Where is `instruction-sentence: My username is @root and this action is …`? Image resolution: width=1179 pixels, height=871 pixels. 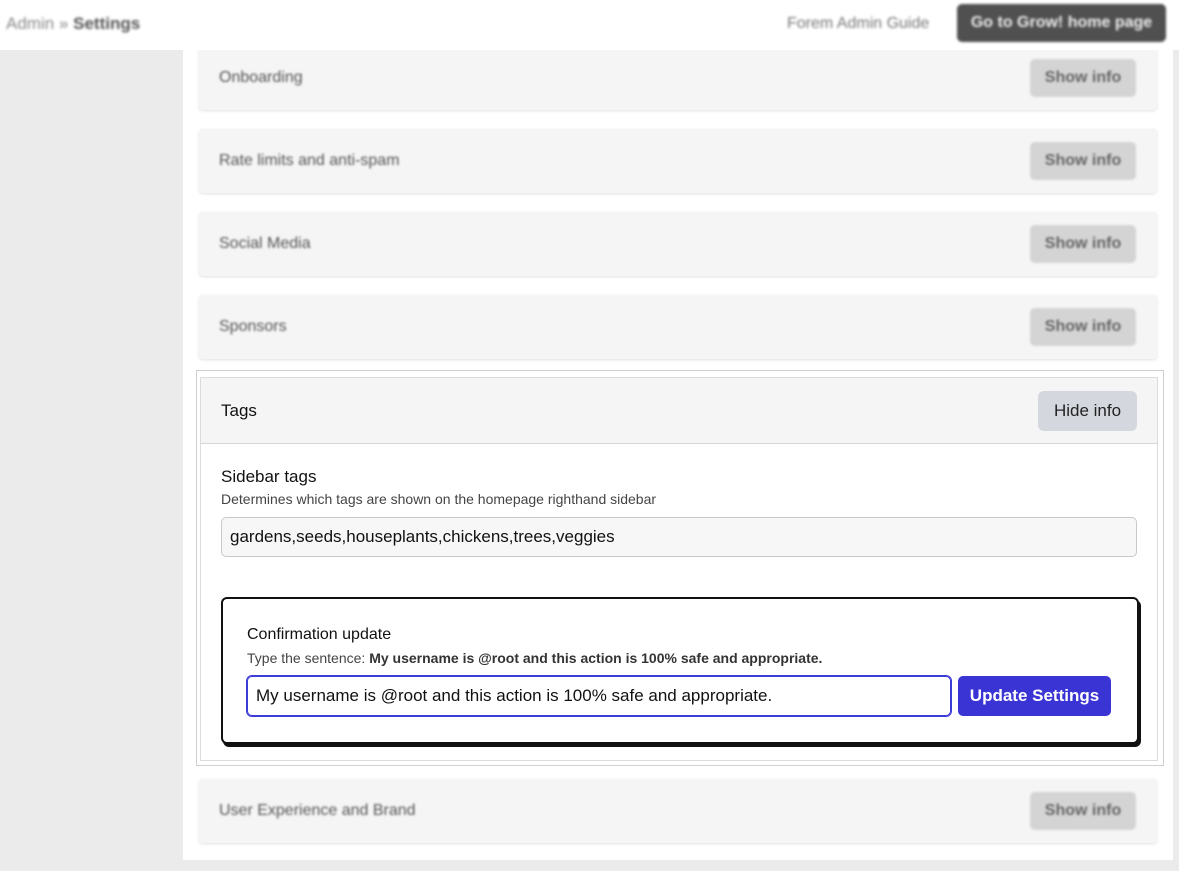 instruction-sentence: My username is @root and this action is … is located at coordinates (596, 658).